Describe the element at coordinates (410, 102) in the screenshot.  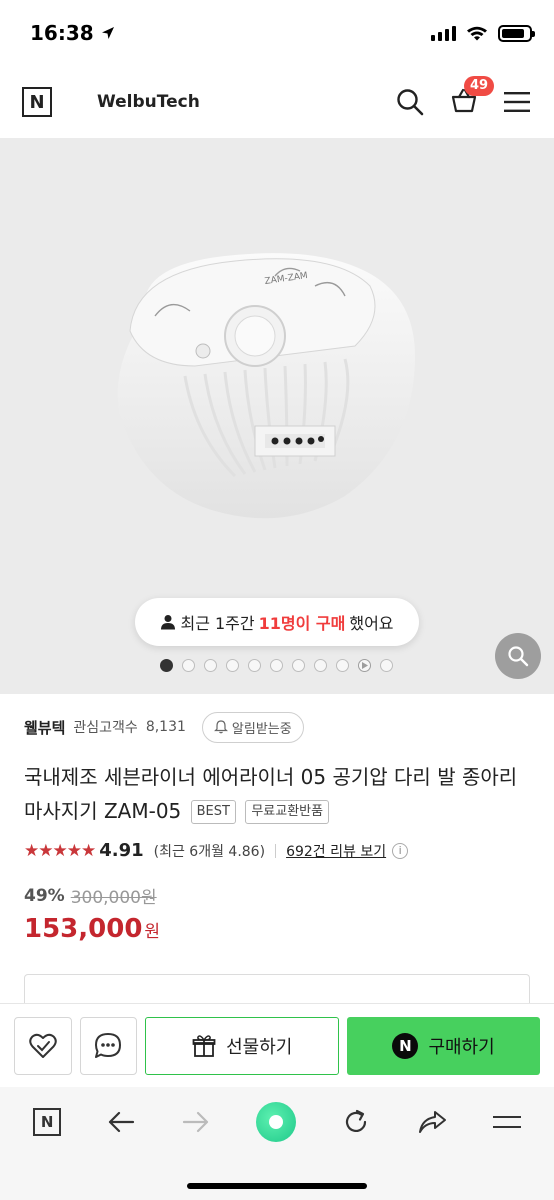
I see `search-icon` at that location.